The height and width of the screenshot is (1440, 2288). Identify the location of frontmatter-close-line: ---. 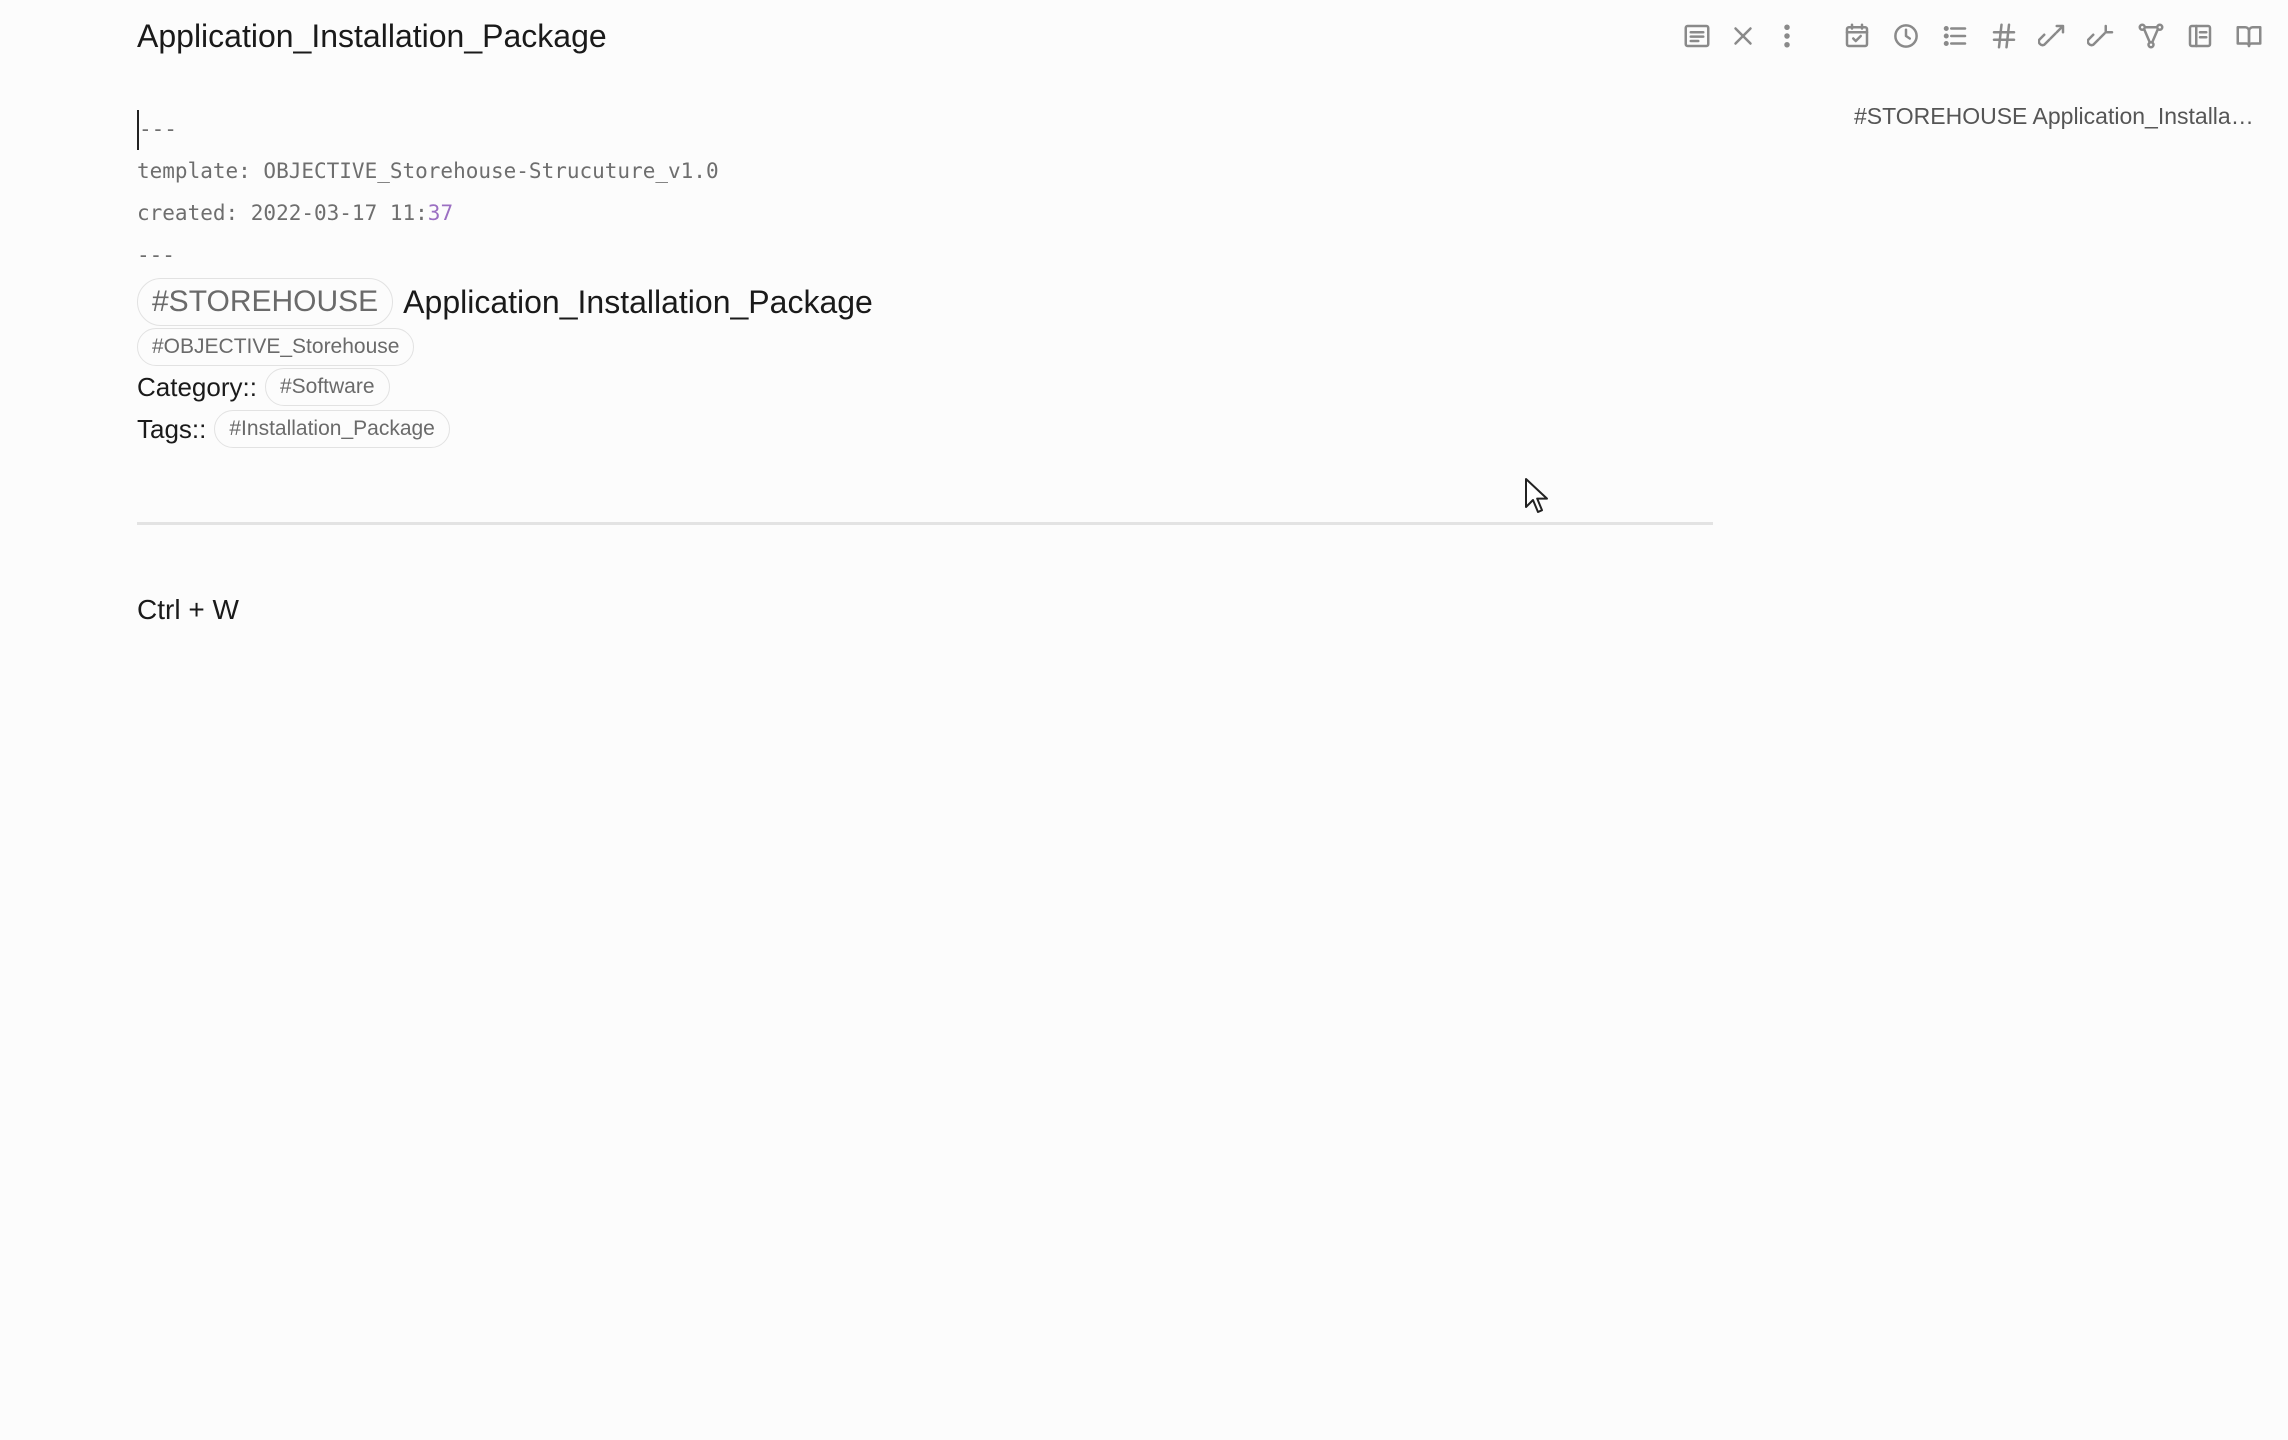
(925, 255).